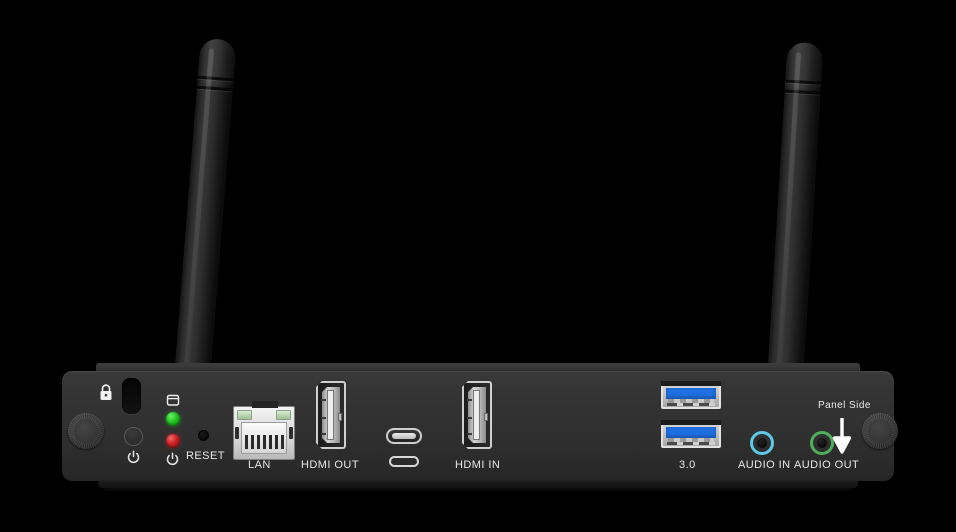 Image resolution: width=956 pixels, height=532 pixels. Describe the element at coordinates (173, 400) in the screenshot. I see `hard-drive-icon` at that location.